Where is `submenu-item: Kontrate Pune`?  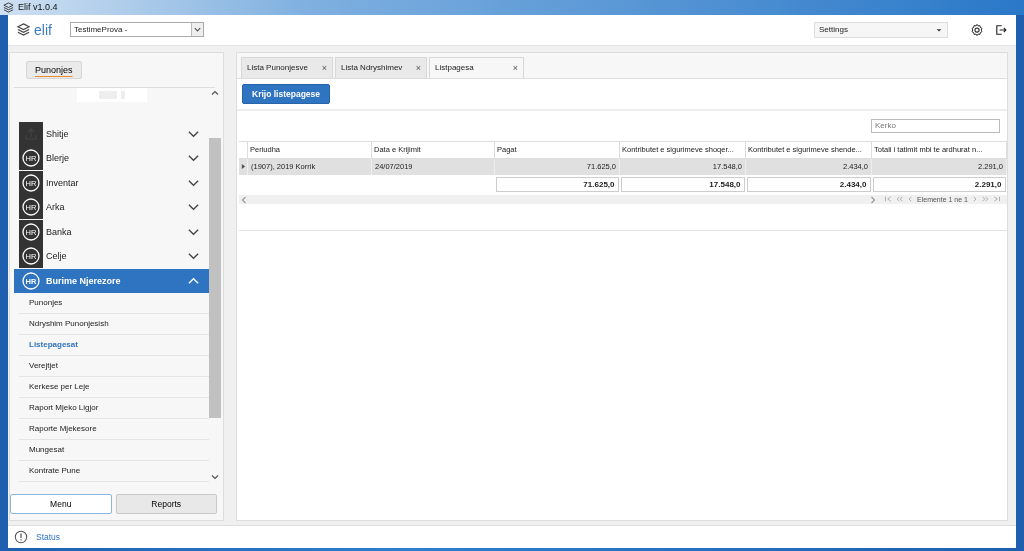 submenu-item: Kontrate Pune is located at coordinates (114, 471).